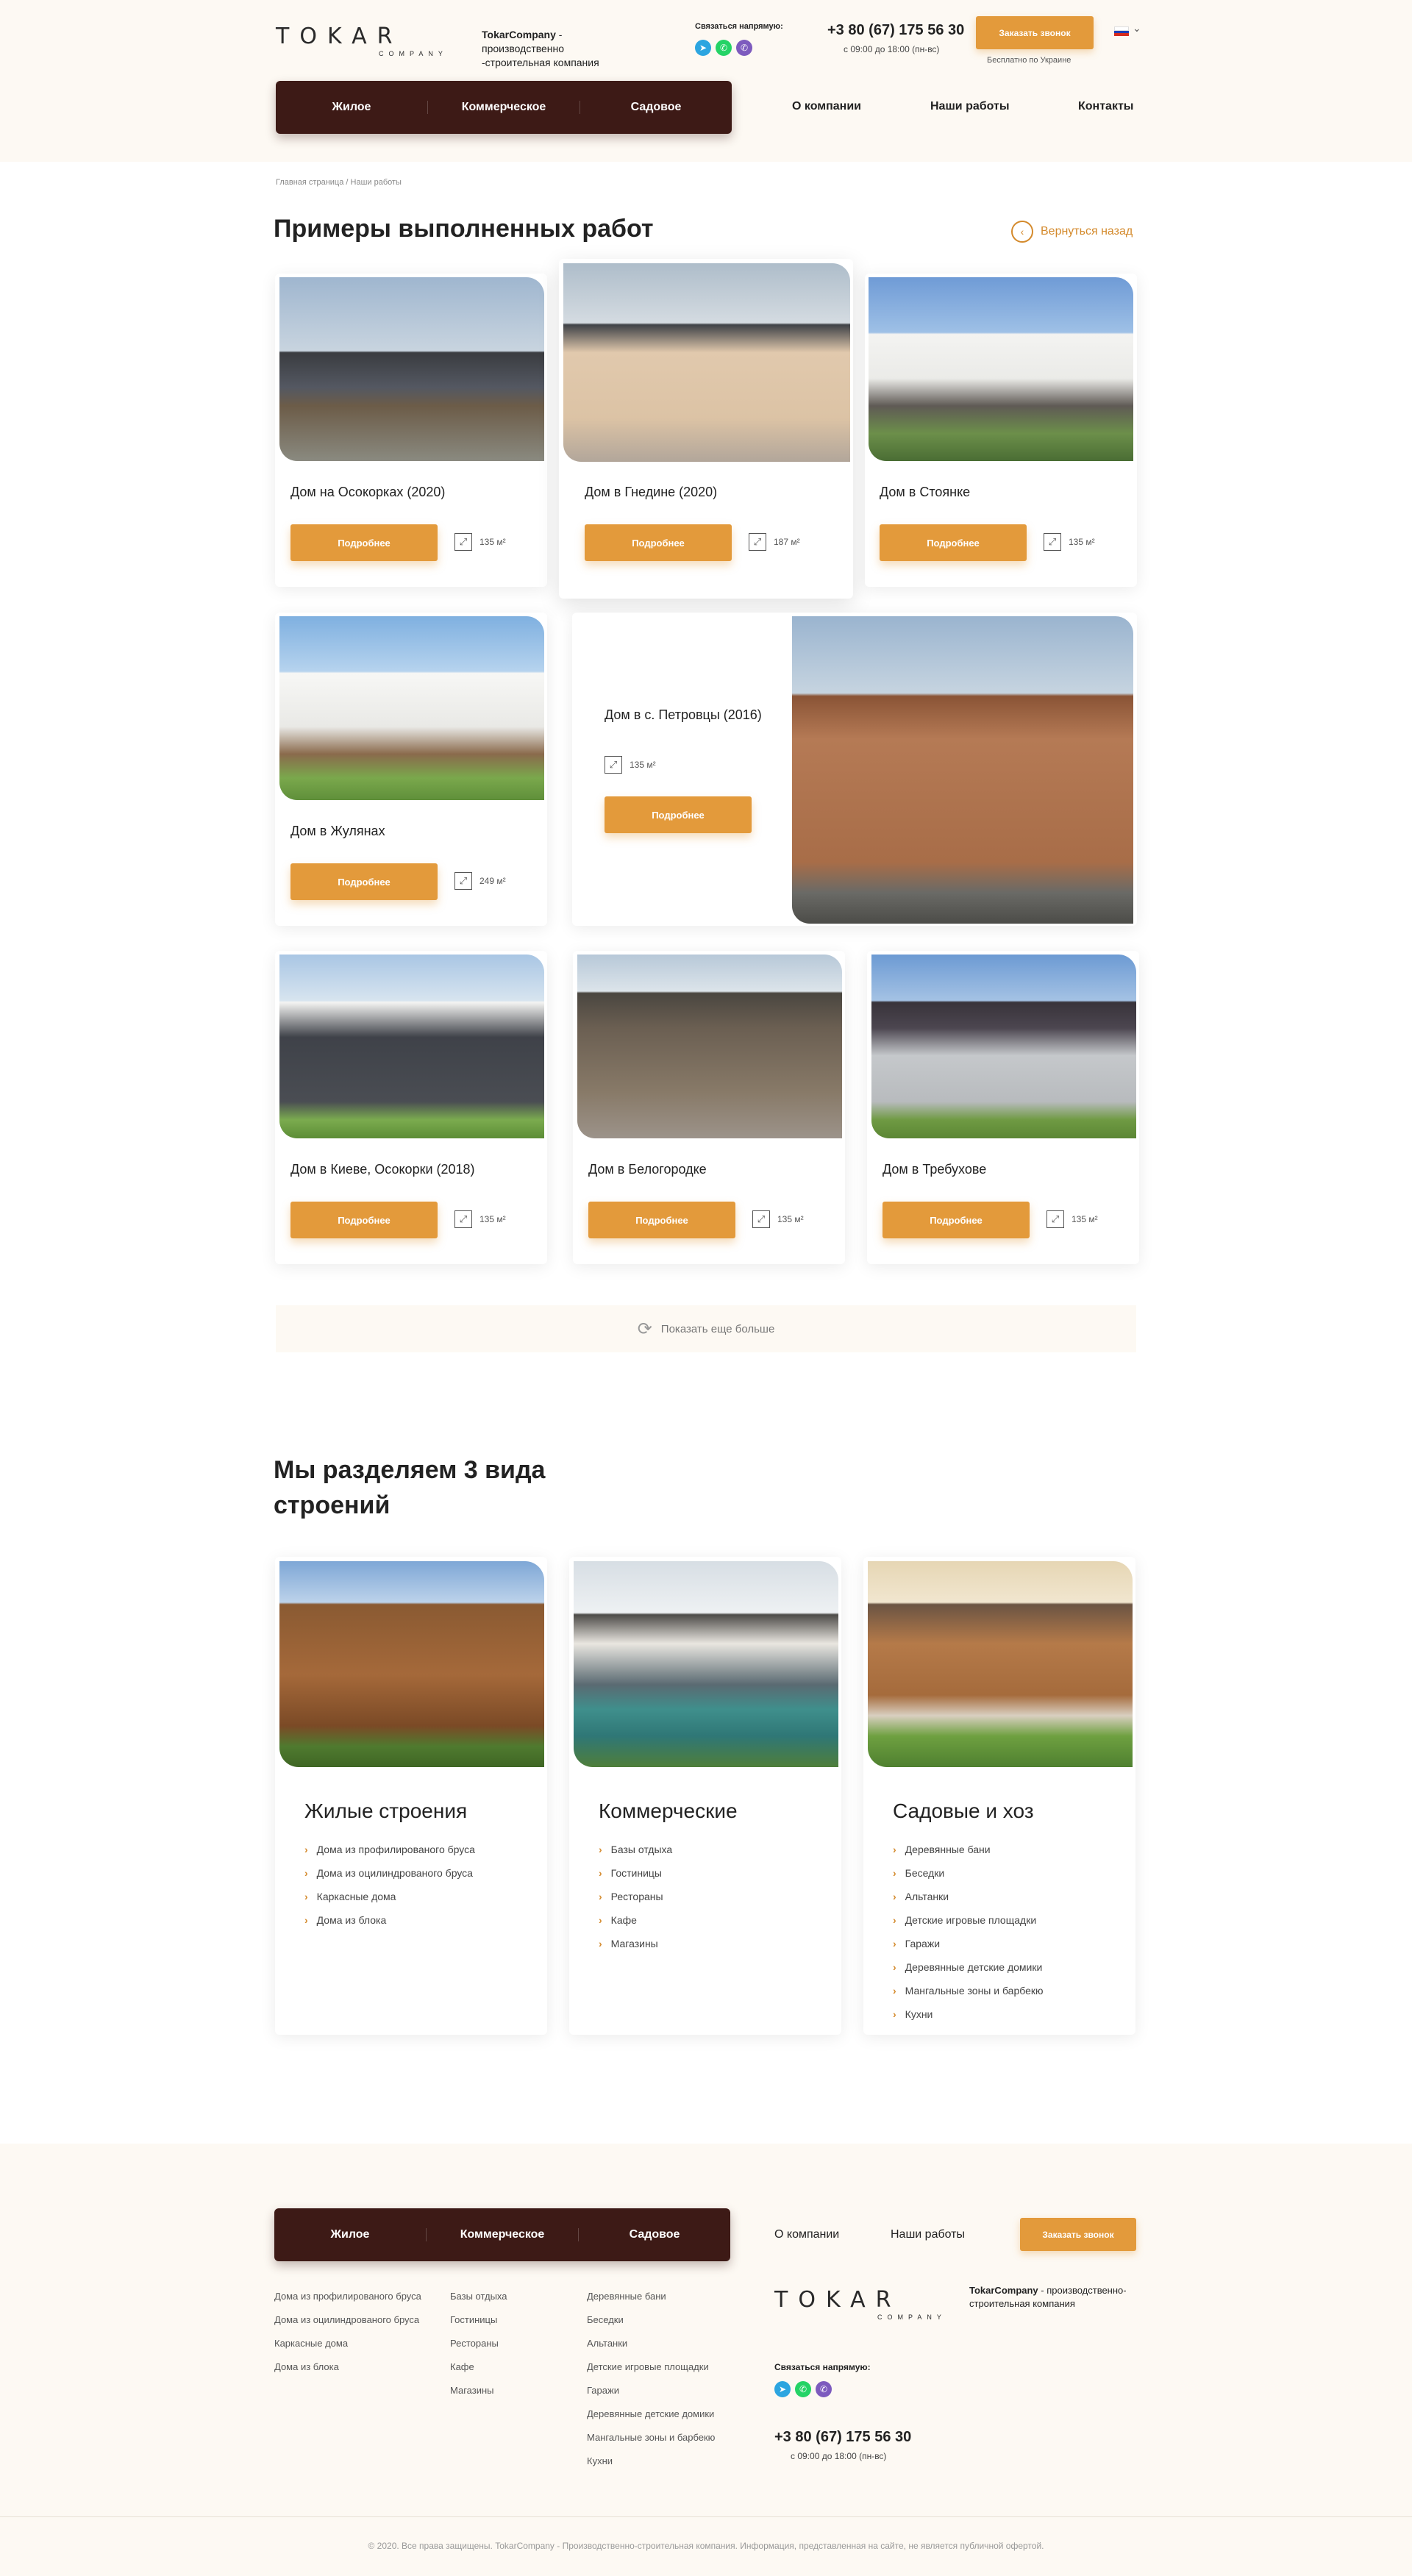  I want to click on lang-flag-icon, so click(1122, 31).